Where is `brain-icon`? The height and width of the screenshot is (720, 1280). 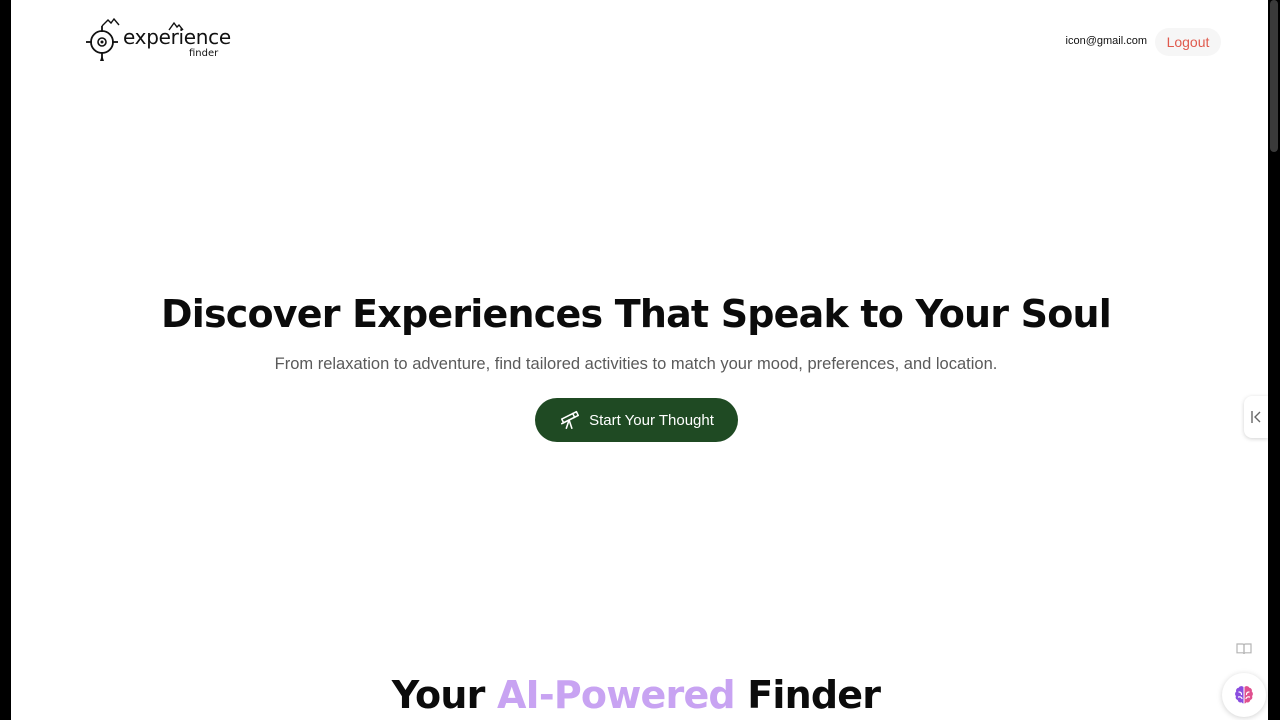
brain-icon is located at coordinates (1244, 695).